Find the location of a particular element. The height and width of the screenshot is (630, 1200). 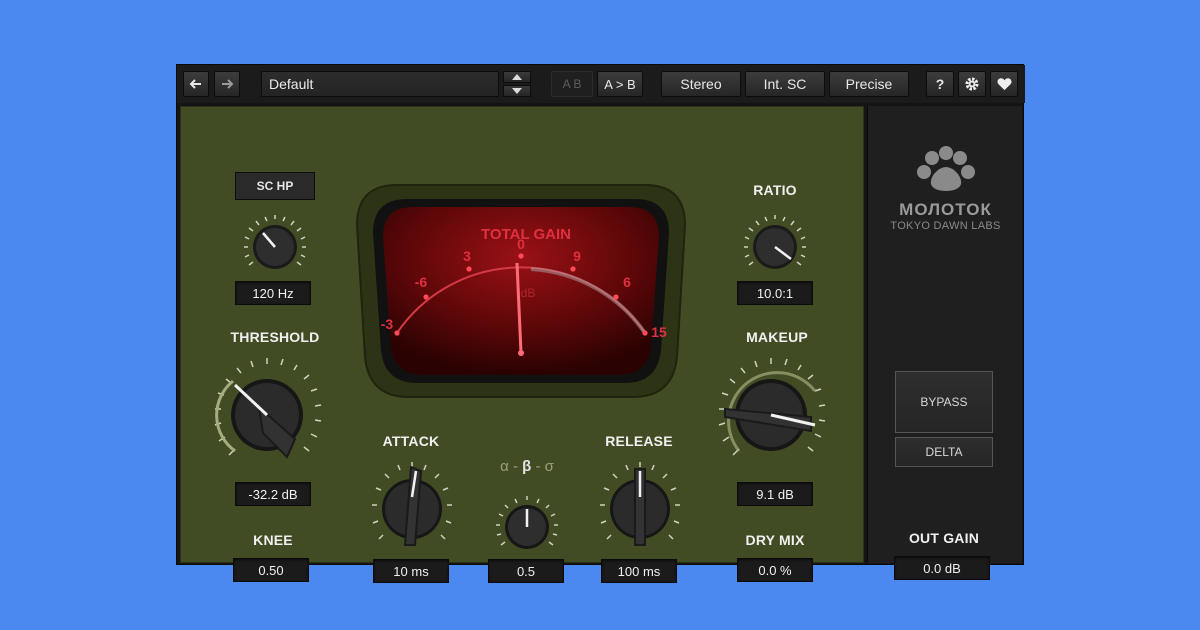

chevron-up-icon is located at coordinates (517, 77).